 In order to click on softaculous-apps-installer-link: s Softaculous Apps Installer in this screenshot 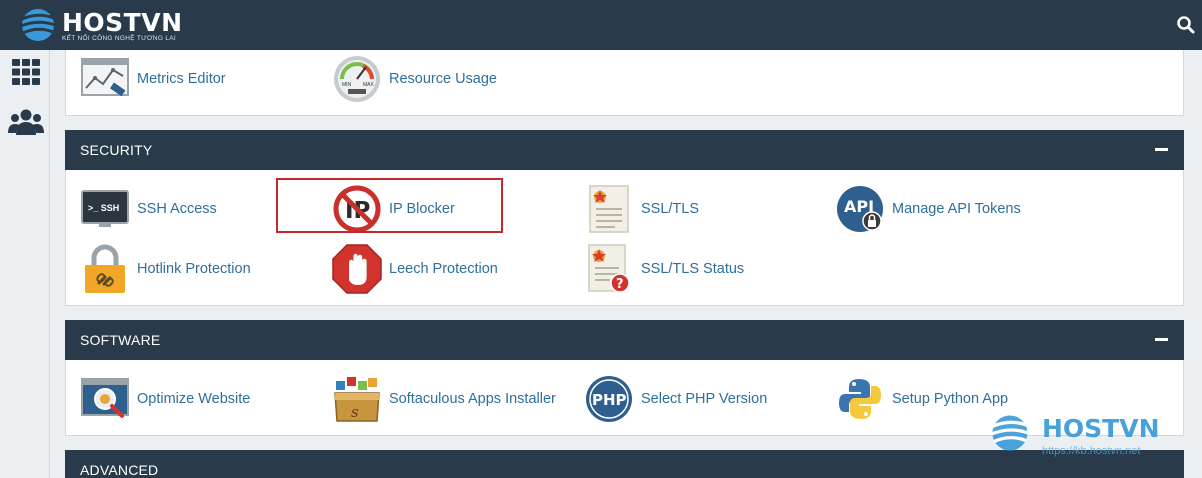, I will do `click(444, 399)`.